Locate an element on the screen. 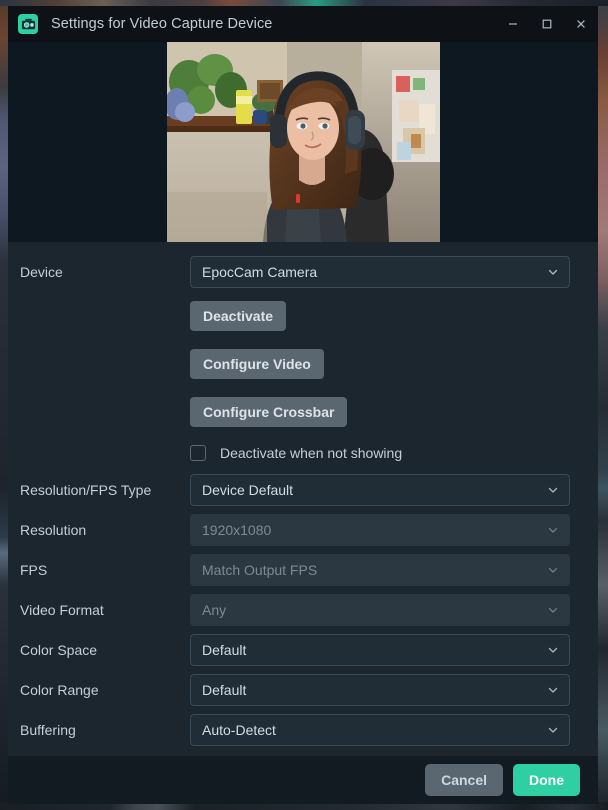 The width and height of the screenshot is (608, 810). color-space-select: Default is located at coordinates (380, 650).